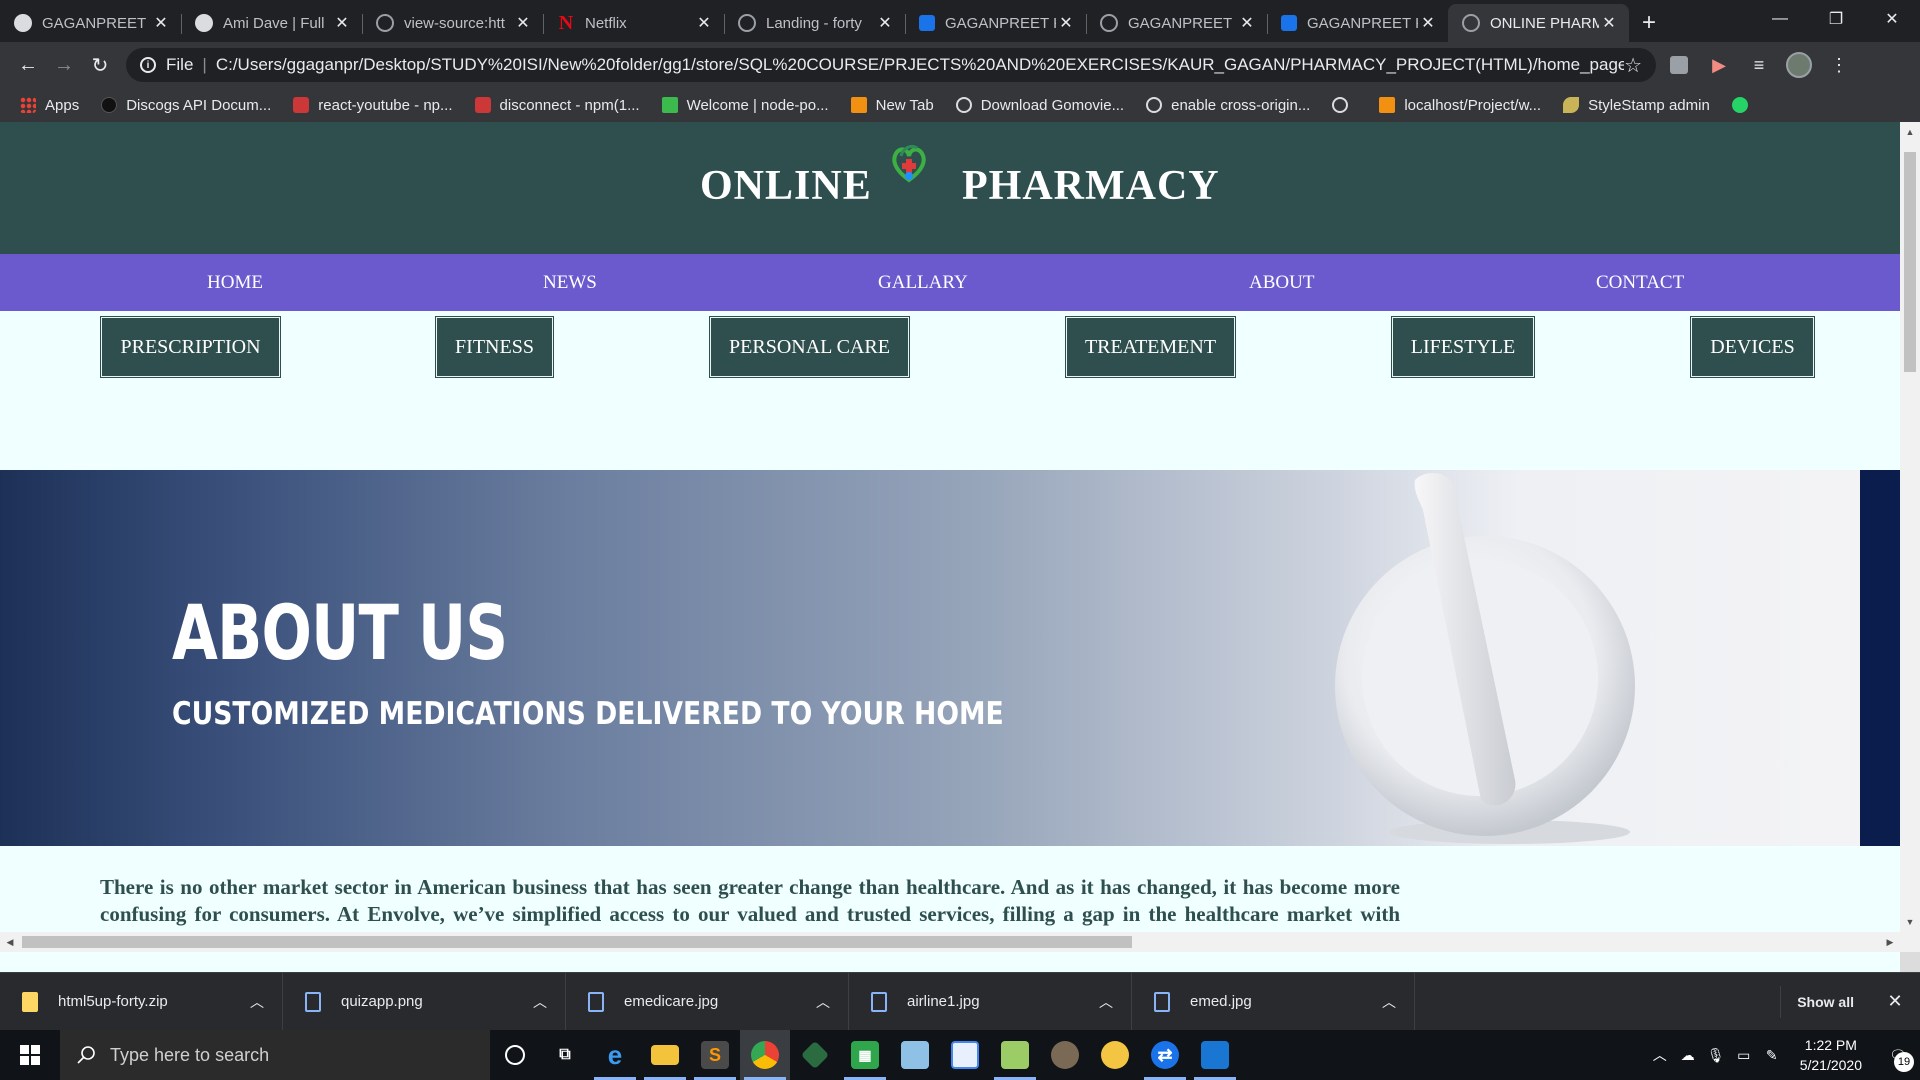  Describe the element at coordinates (1538, 23) in the screenshot. I see `browser-tab-active: ONLINE PHARM ✕` at that location.